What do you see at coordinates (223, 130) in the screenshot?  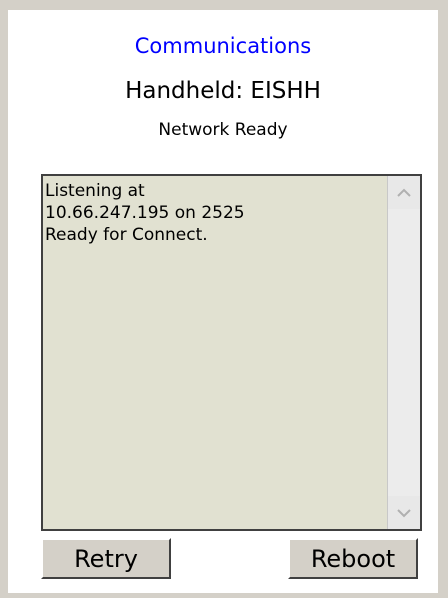 I see `network-status: Network Ready` at bounding box center [223, 130].